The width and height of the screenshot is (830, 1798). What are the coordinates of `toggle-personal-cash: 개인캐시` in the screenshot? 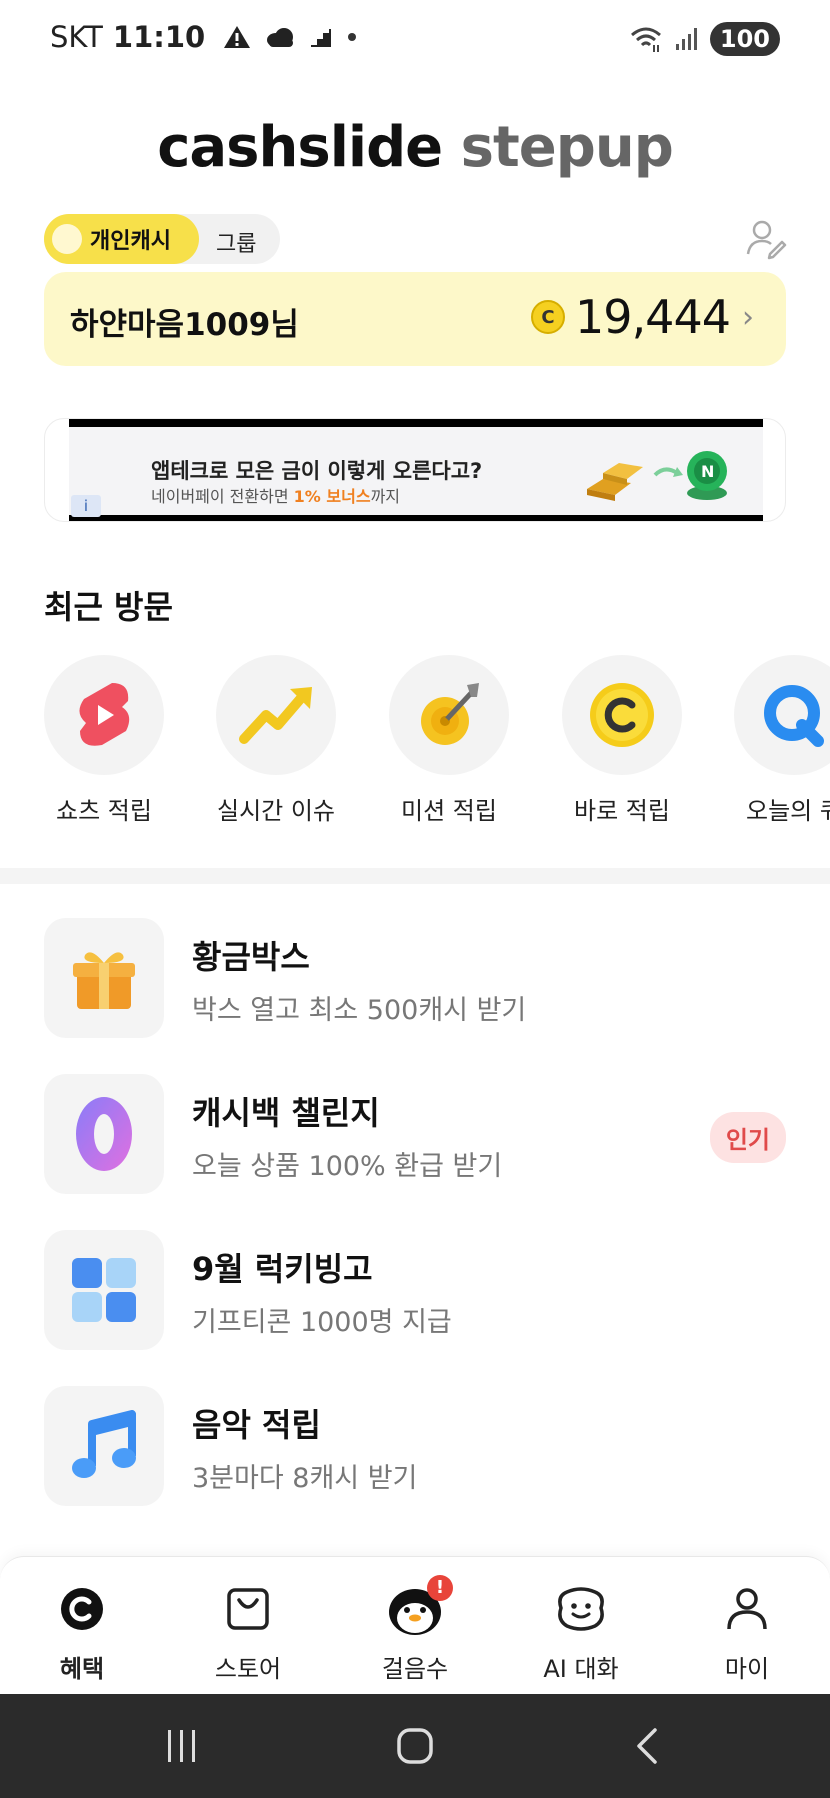 It's located at (121, 239).